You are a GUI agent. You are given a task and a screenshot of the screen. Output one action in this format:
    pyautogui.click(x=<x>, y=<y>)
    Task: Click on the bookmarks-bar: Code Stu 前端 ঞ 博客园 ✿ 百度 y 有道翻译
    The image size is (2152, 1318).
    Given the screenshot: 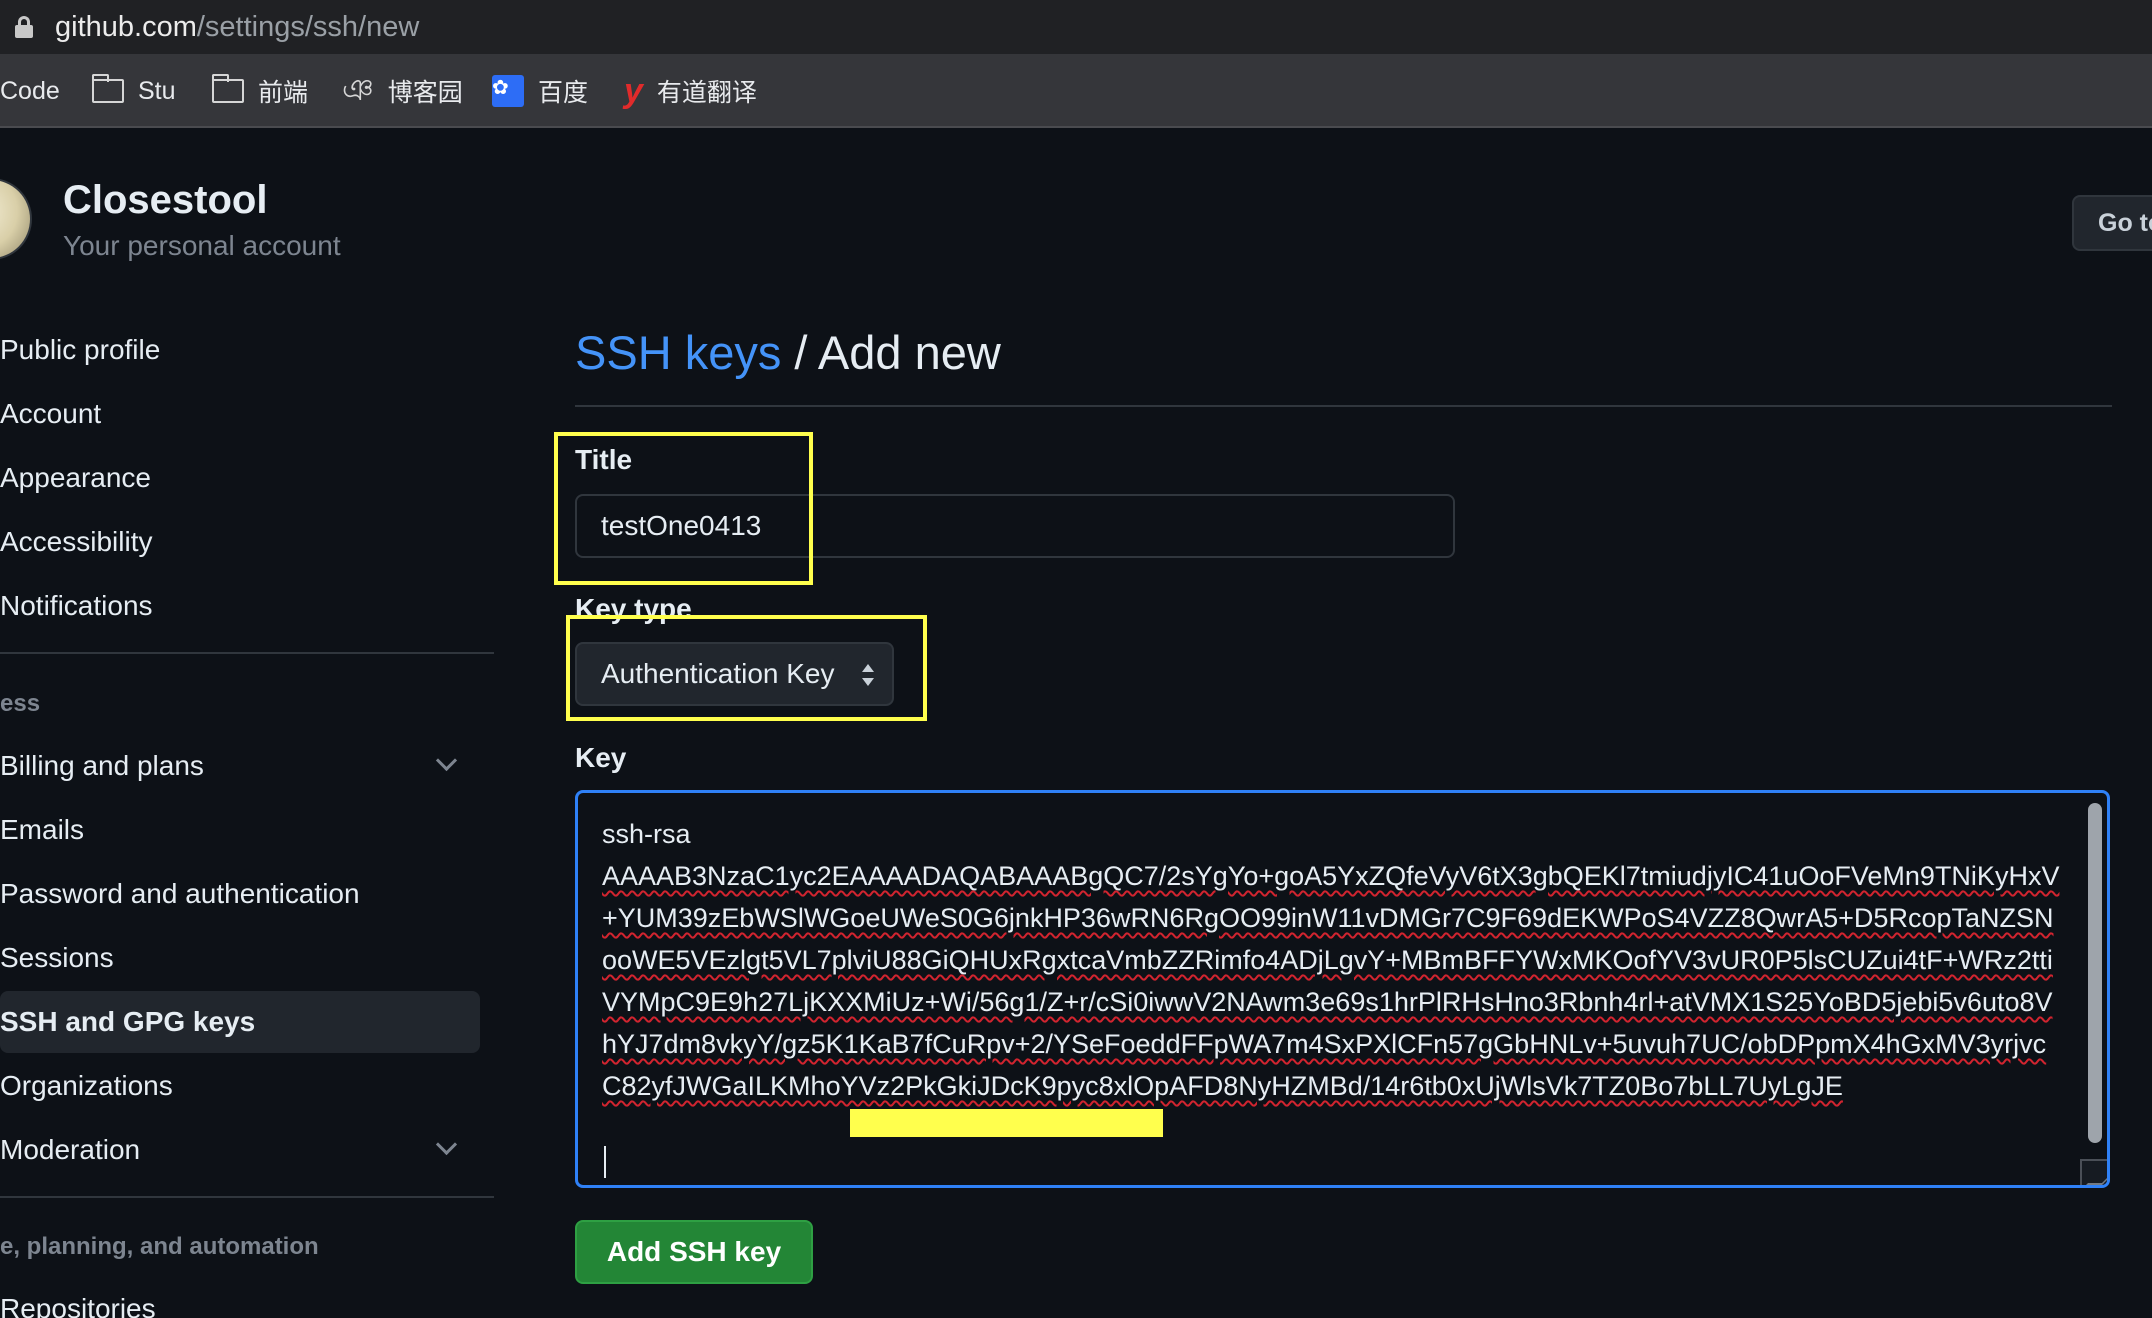 What is the action you would take?
    pyautogui.click(x=1076, y=91)
    